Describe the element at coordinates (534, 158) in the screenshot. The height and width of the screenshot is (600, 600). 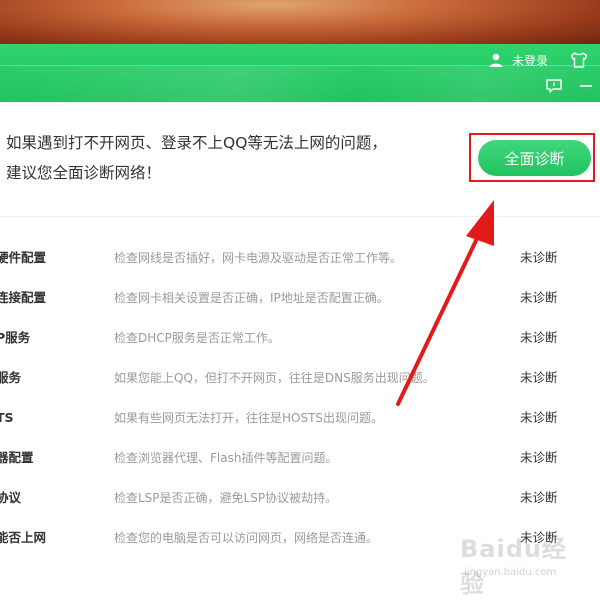
I see `full-diagnose-button: 全面诊断` at that location.